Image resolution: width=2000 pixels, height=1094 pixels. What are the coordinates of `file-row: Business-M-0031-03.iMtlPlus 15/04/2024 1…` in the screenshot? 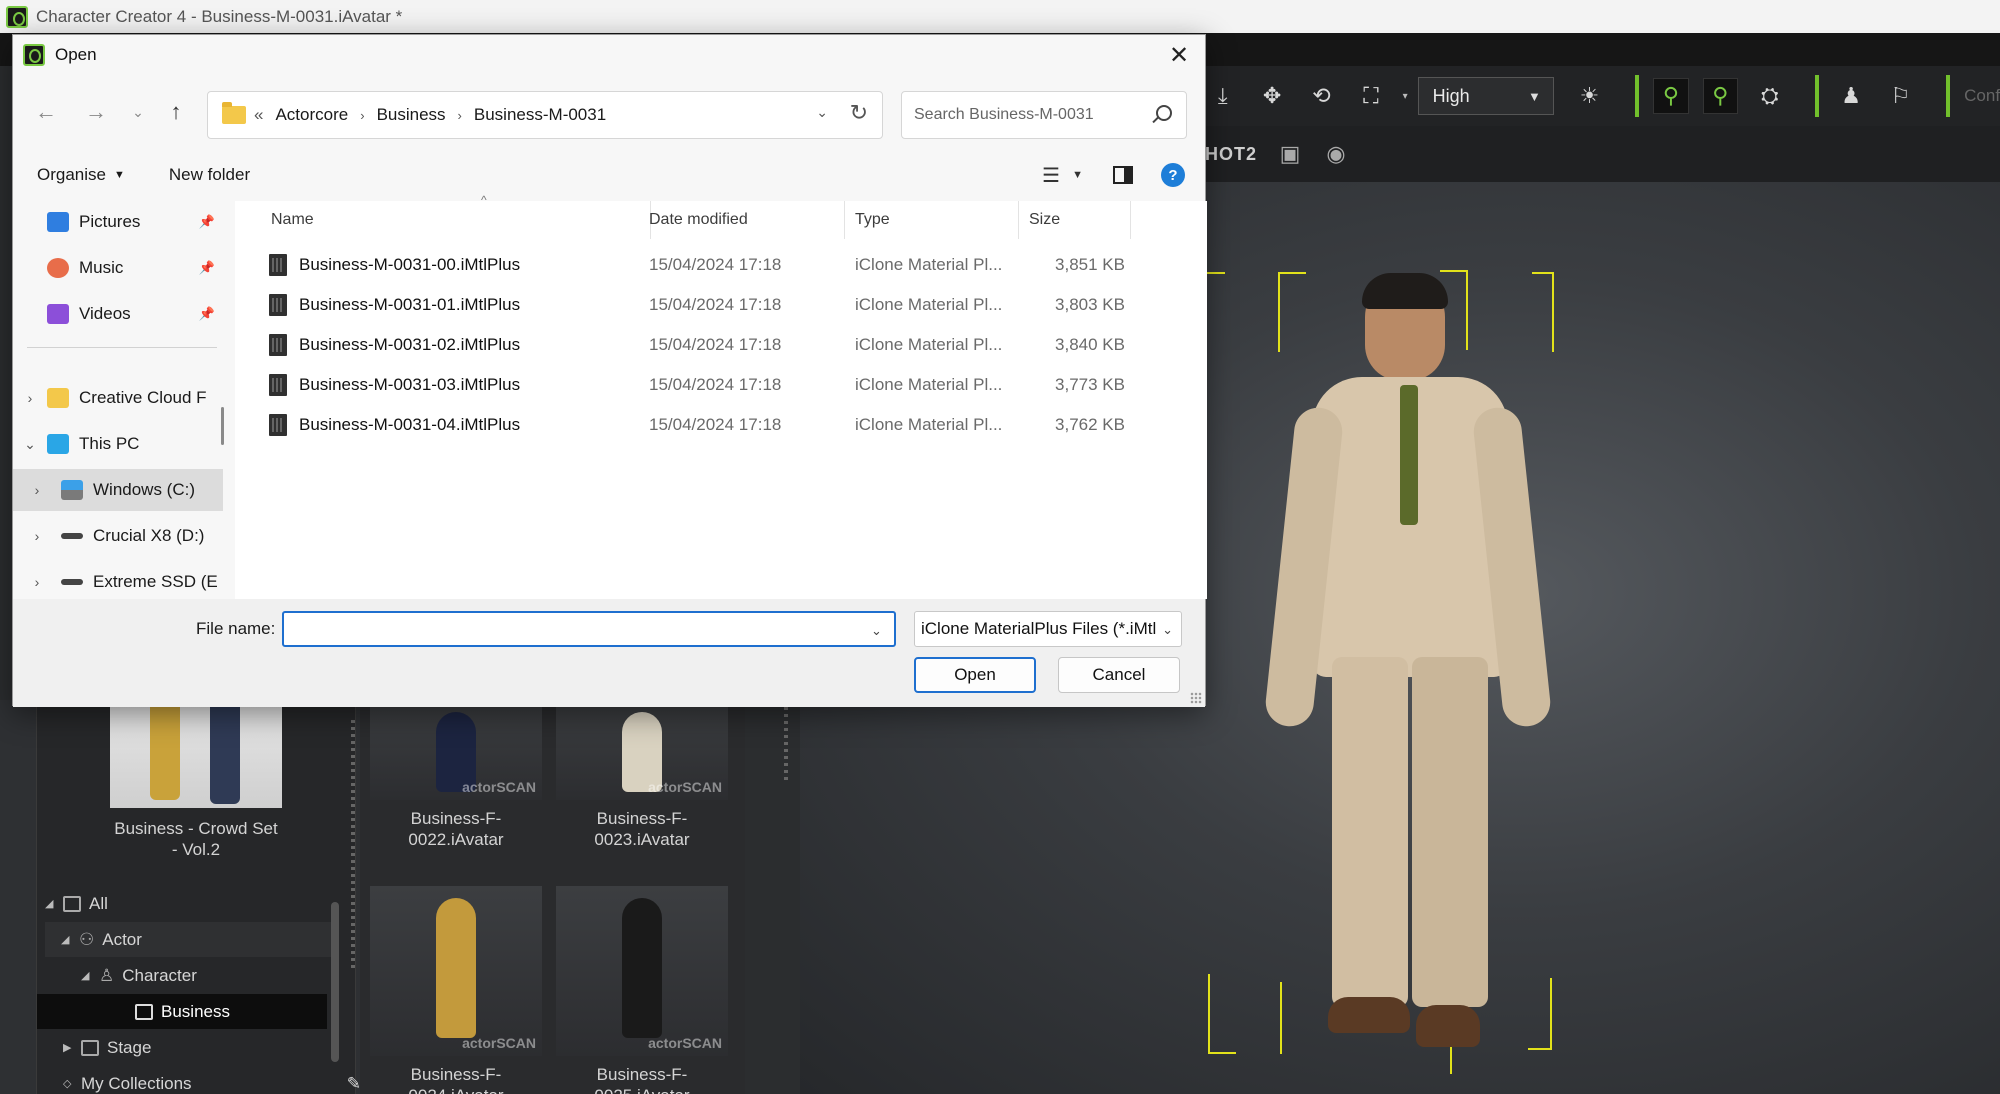 It's located at (685, 385).